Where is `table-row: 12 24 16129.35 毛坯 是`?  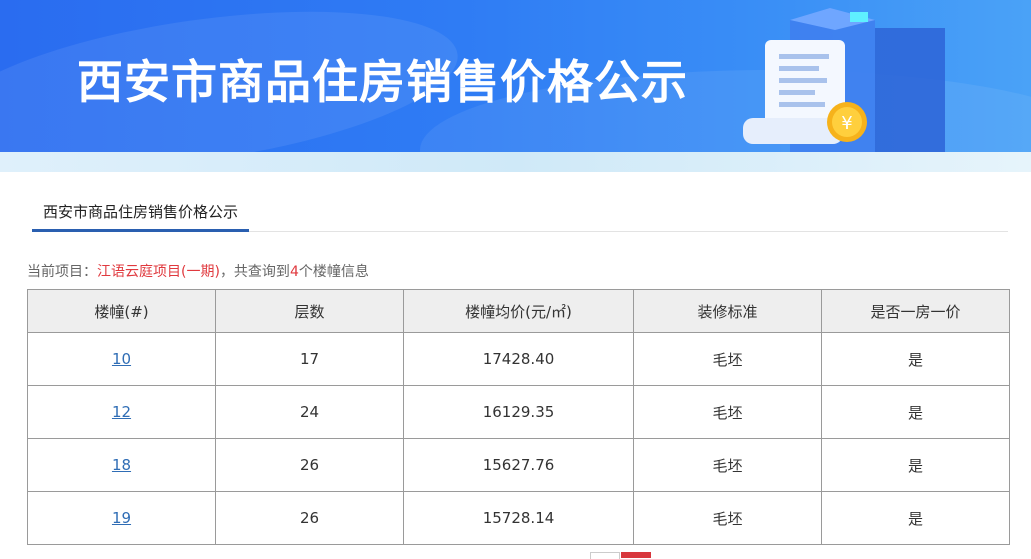
table-row: 12 24 16129.35 毛坯 是 is located at coordinates (518, 412).